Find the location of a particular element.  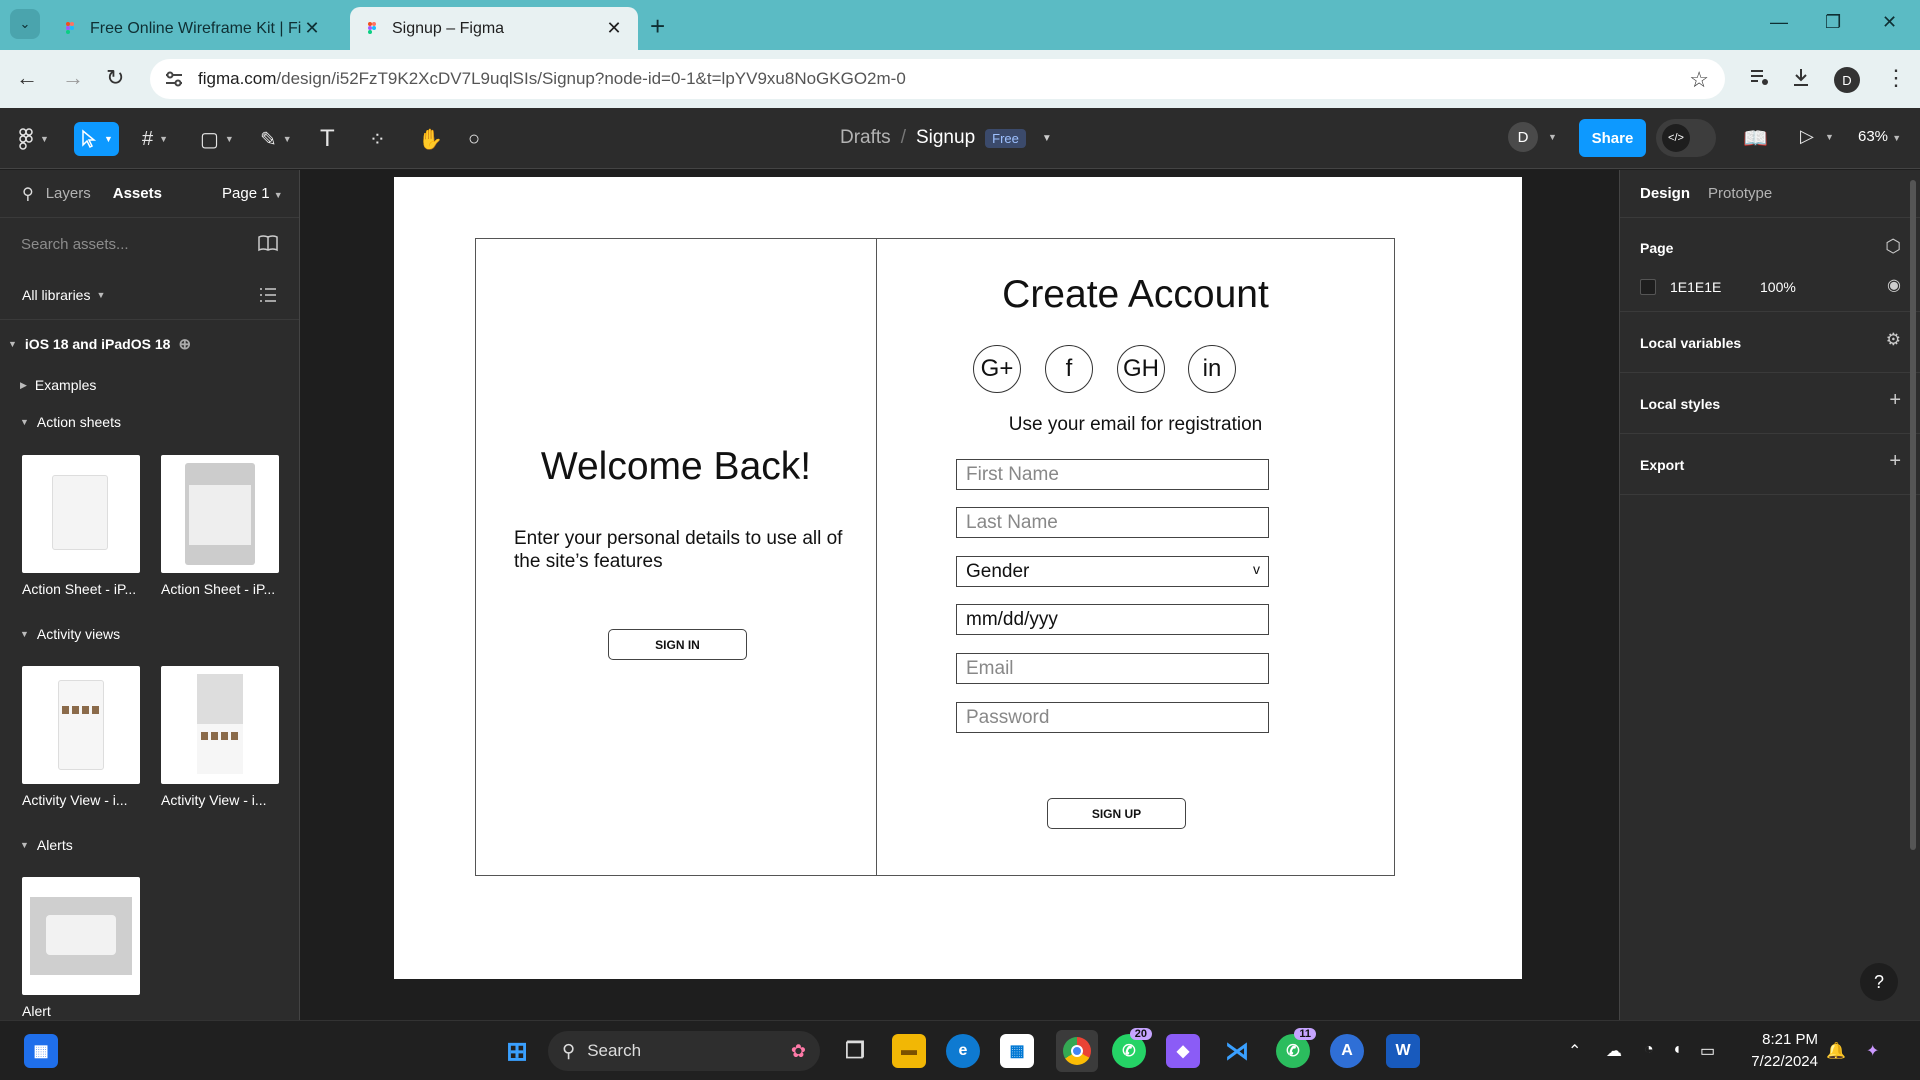

frame-tool-button: # ▼ is located at coordinates (155, 139).